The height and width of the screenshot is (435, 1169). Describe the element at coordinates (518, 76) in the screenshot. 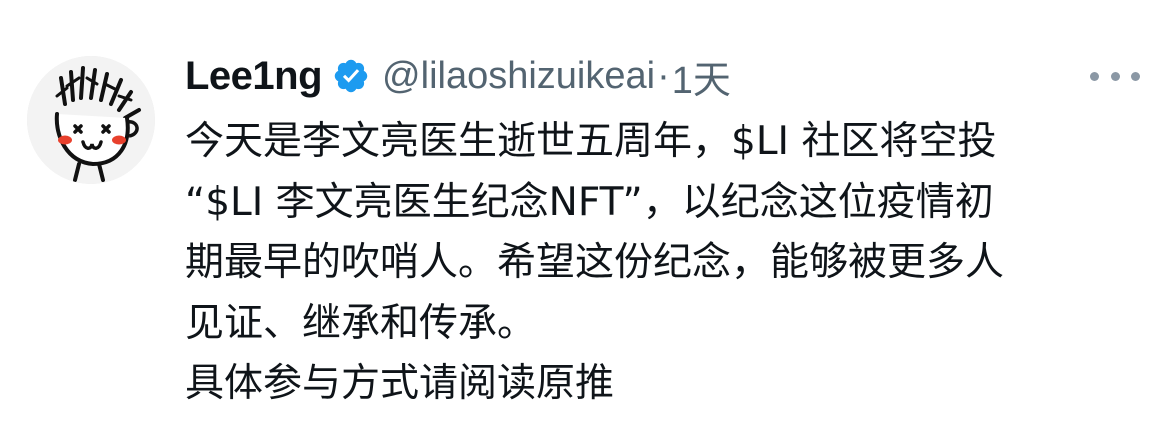

I see `user-handle: @lilaoshizuikeai` at that location.